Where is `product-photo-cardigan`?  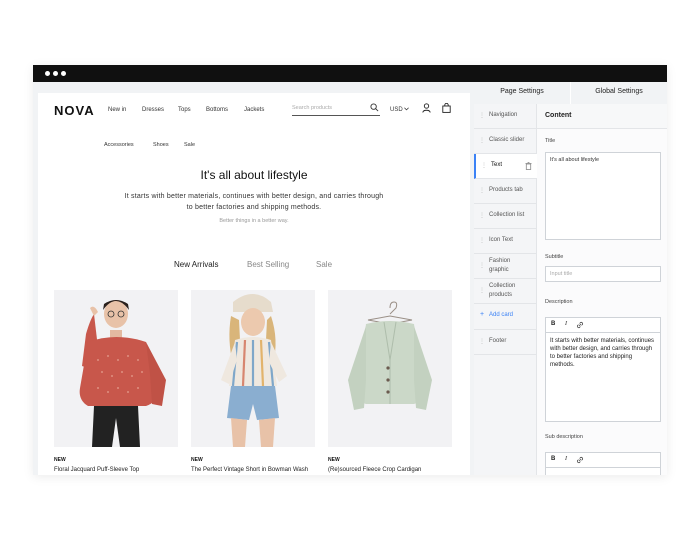
product-photo-cardigan is located at coordinates (390, 368).